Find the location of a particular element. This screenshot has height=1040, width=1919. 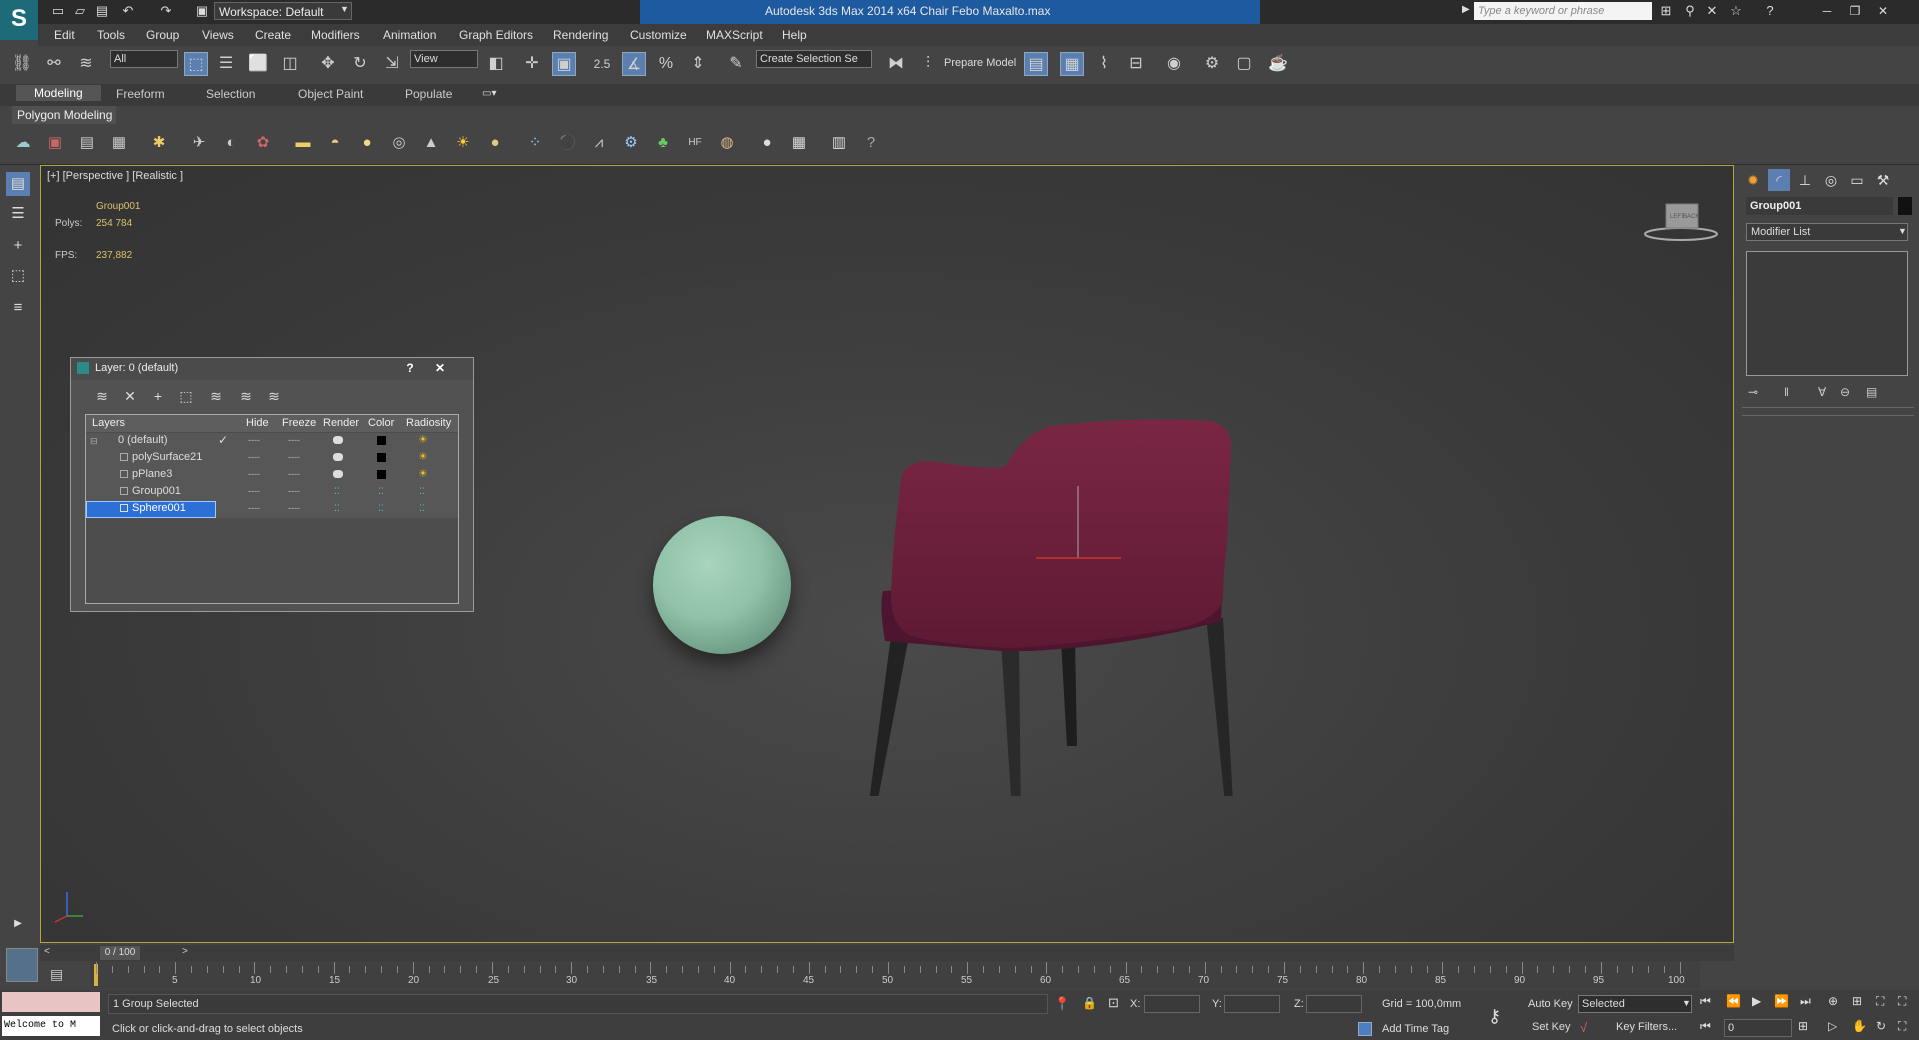

scale-icon: ⇲ is located at coordinates (392, 64).